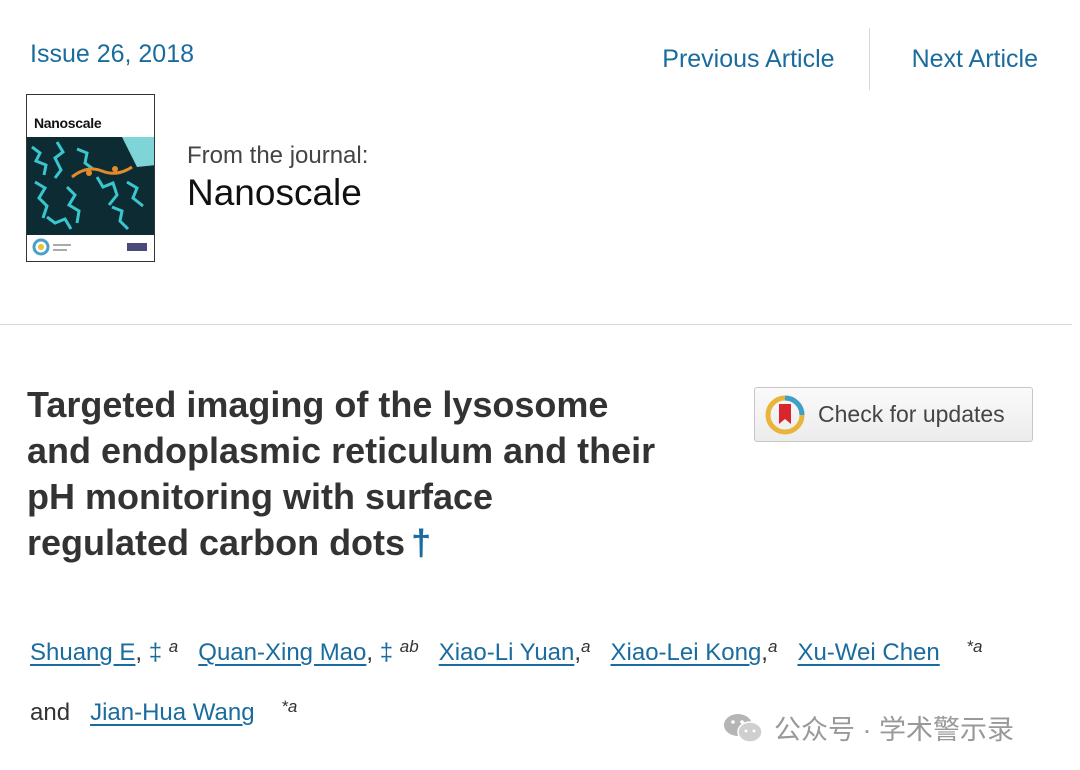 The height and width of the screenshot is (770, 1080). I want to click on author-link: Xiao-Li Yuan, so click(507, 652).